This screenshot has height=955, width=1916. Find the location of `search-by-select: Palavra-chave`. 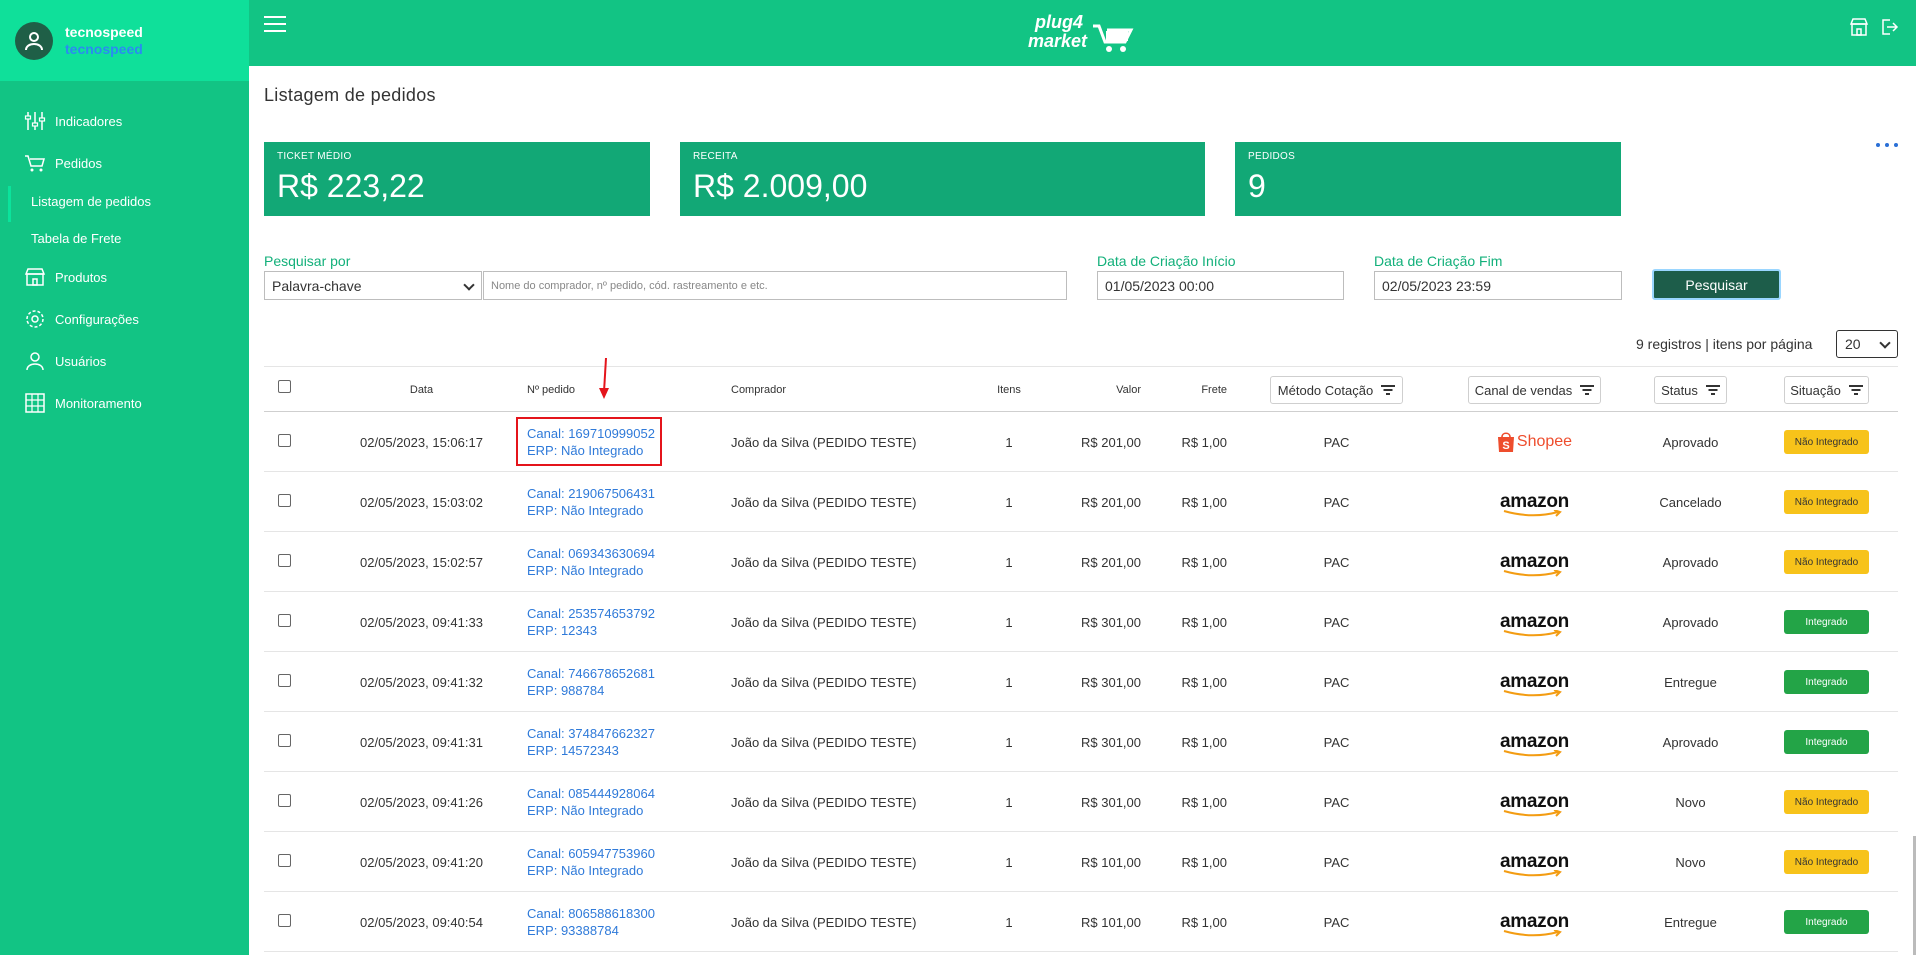

search-by-select: Palavra-chave is located at coordinates (373, 285).